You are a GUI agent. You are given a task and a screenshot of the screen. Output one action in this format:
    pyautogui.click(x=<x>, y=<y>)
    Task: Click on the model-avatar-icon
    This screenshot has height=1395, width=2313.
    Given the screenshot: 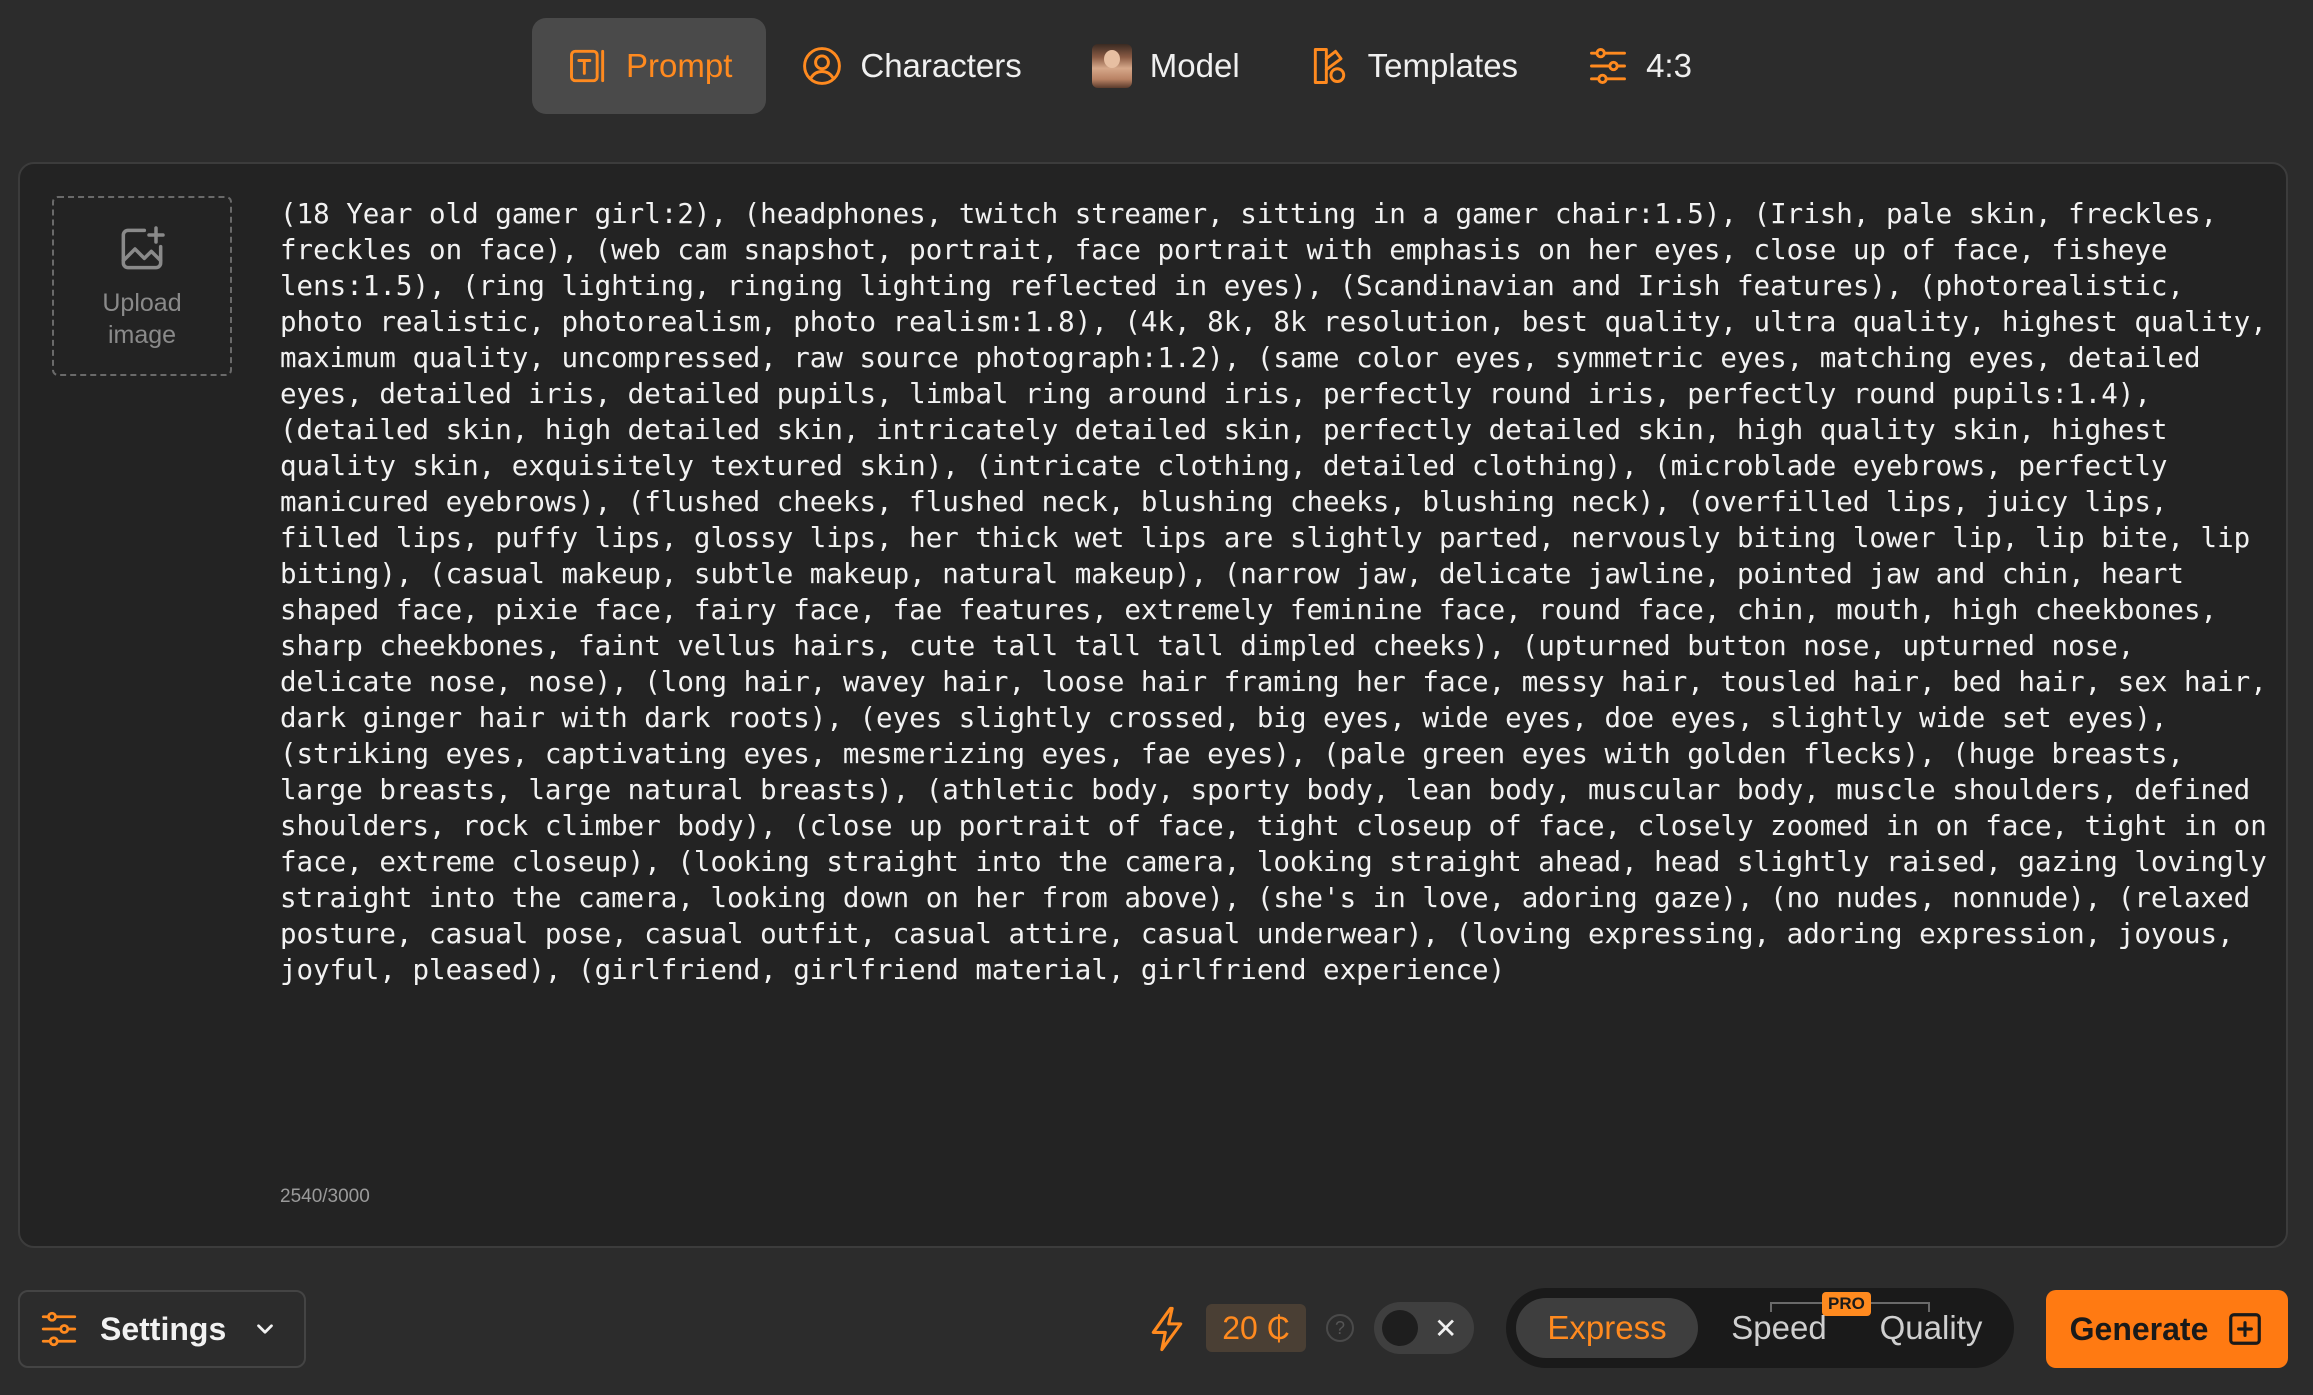 What is the action you would take?
    pyautogui.click(x=1112, y=66)
    